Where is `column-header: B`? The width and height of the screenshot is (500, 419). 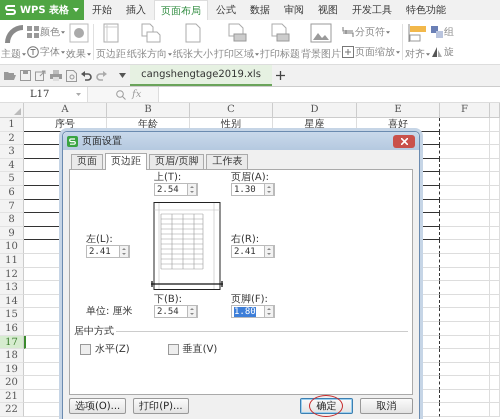
column-header: B is located at coordinates (148, 110).